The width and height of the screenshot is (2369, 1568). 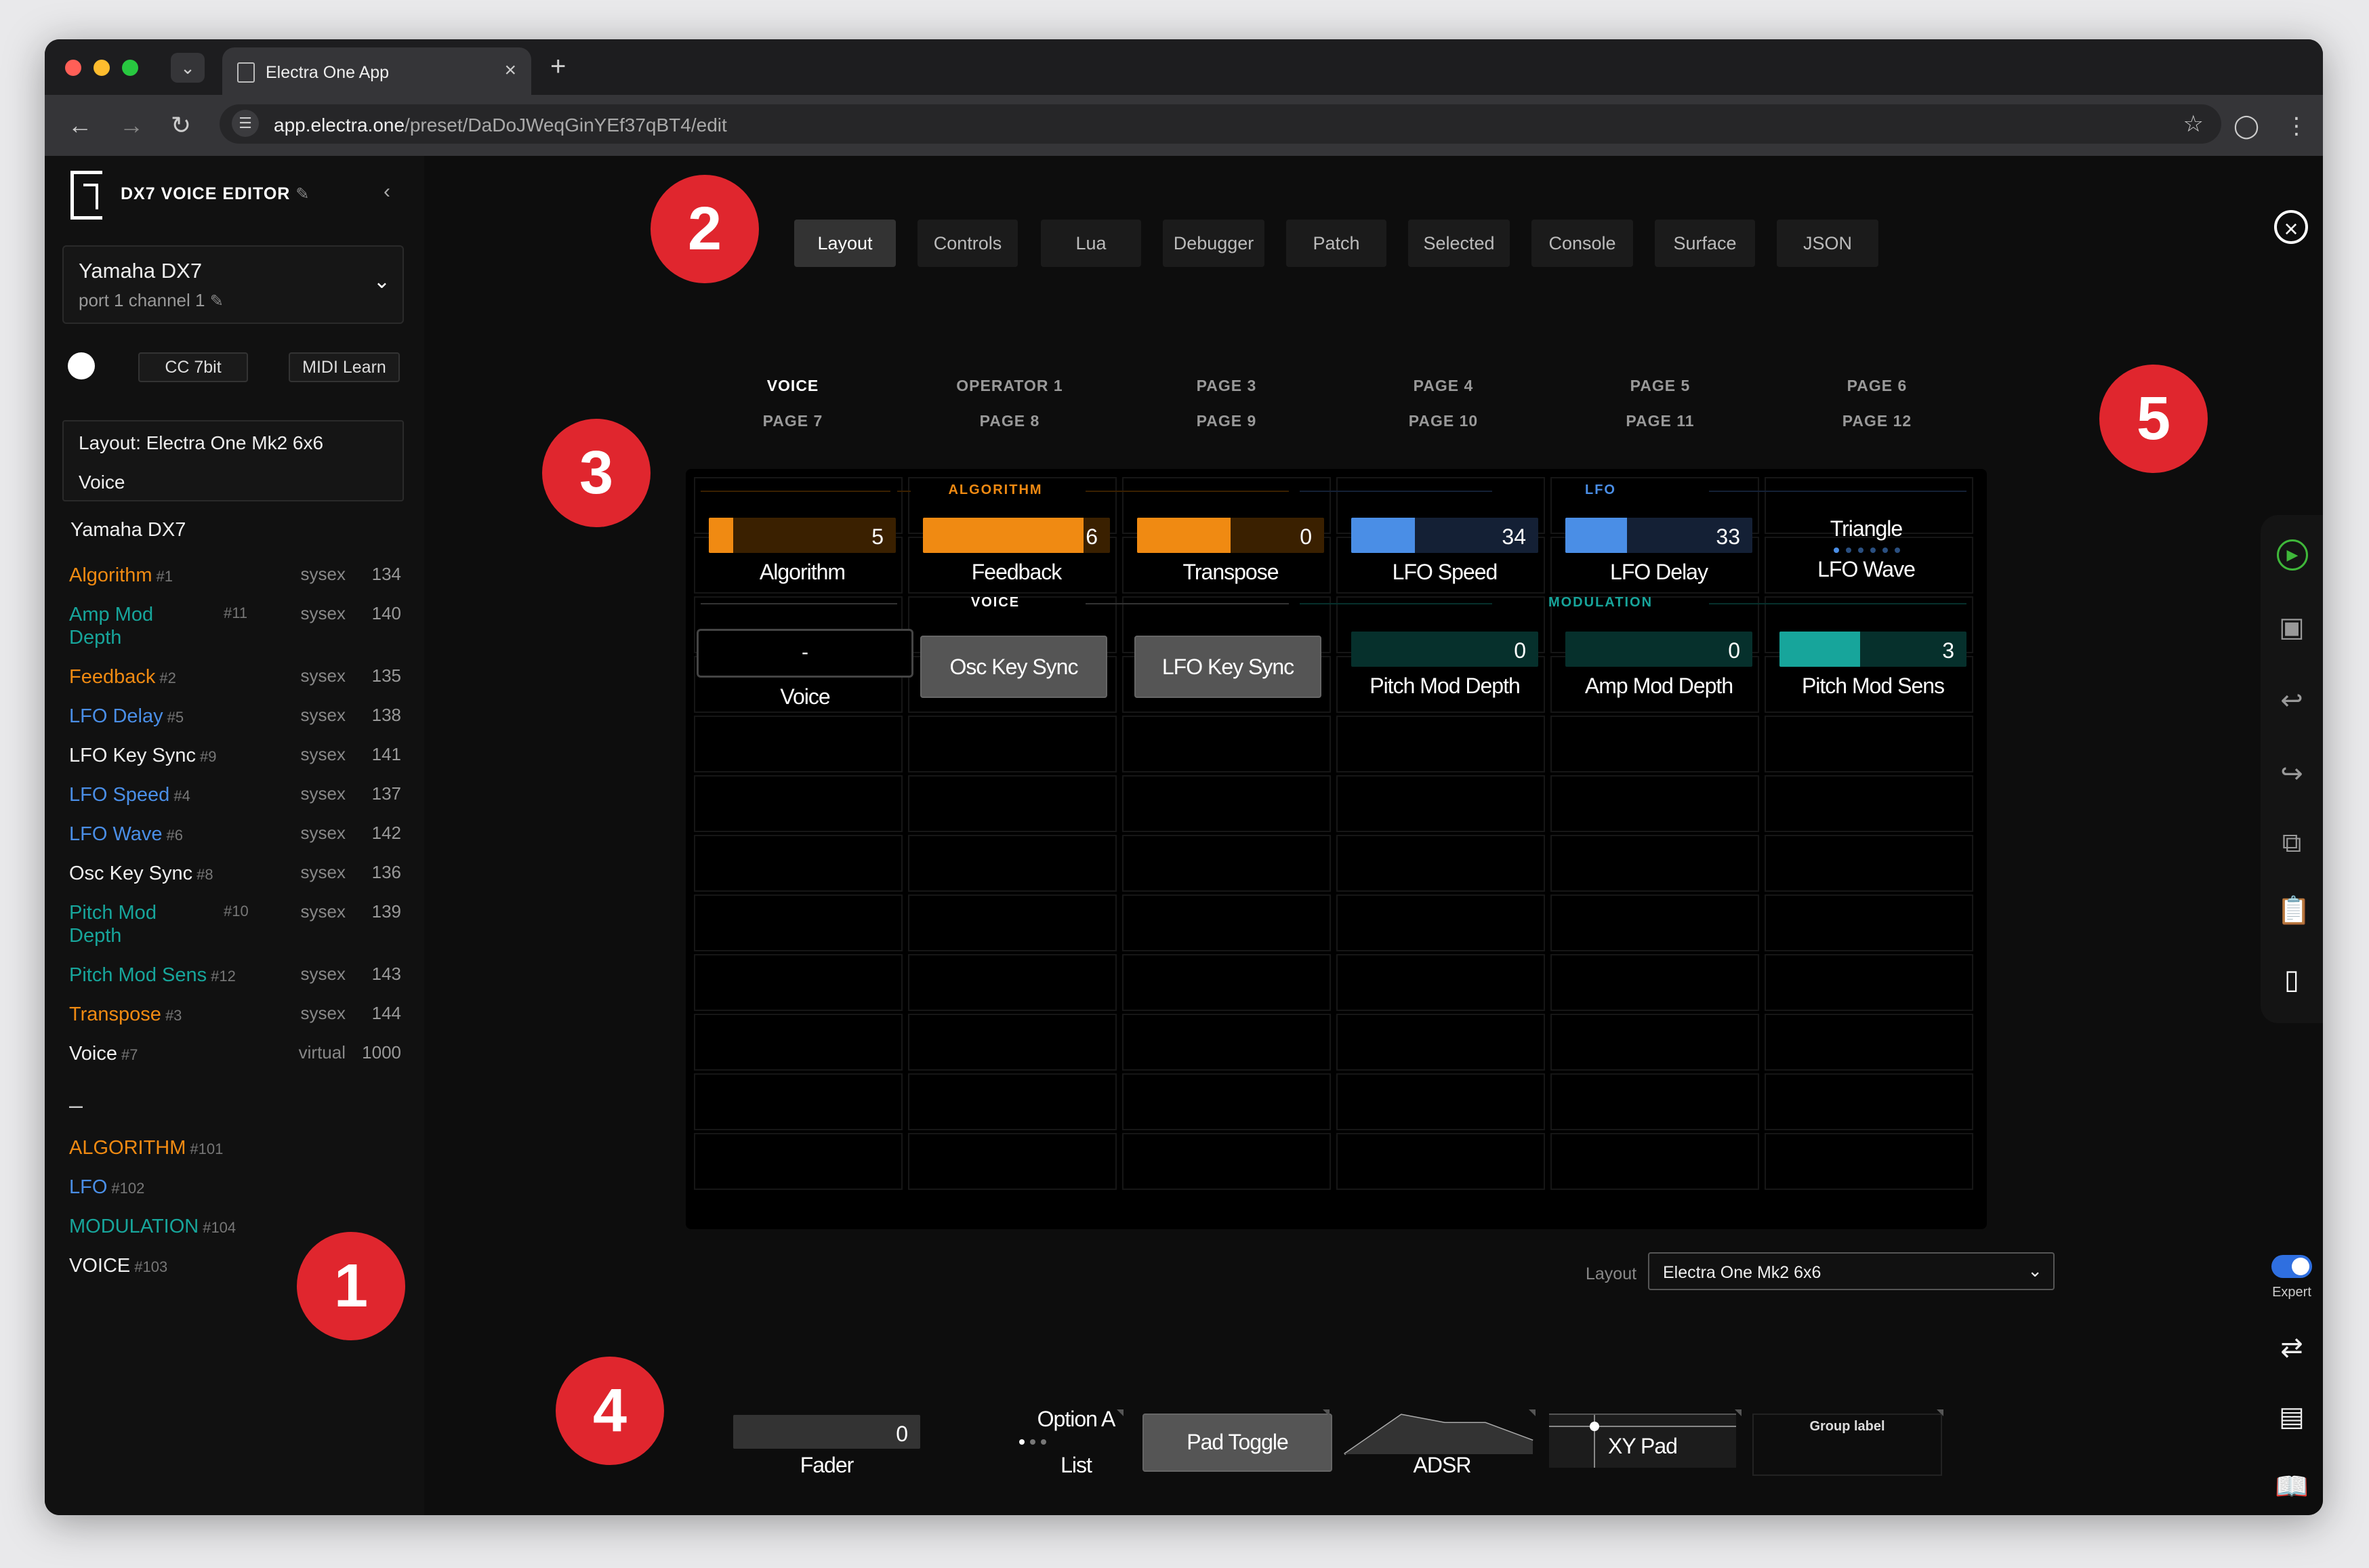 What do you see at coordinates (235, 977) in the screenshot?
I see `control-list-item: Pitch Mod Sens #12 sysex 143` at bounding box center [235, 977].